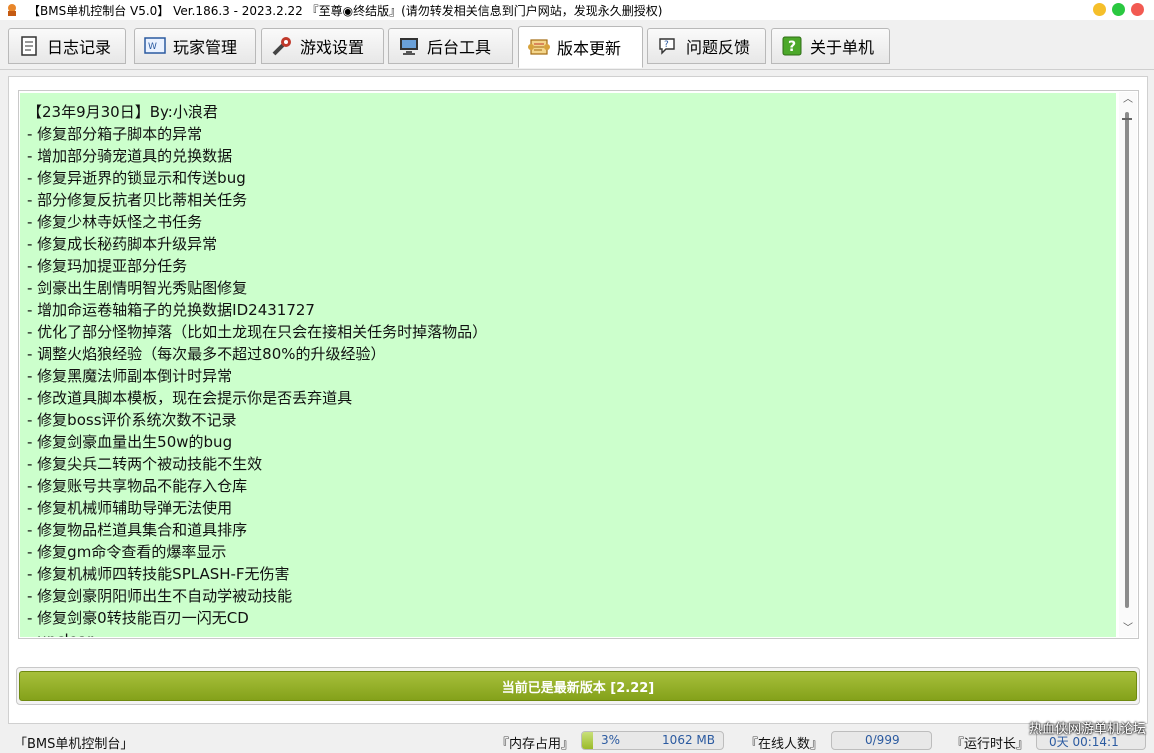  I want to click on changelog-line: - 修复玛加提亚部分任务, so click(107, 266).